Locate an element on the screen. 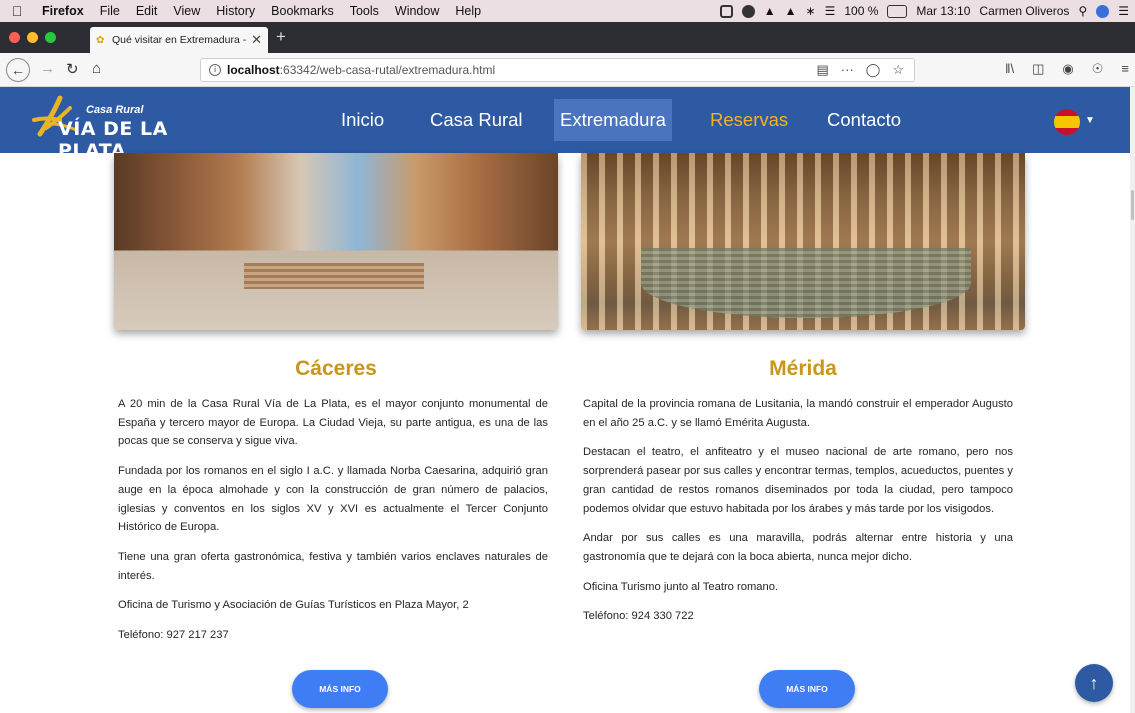 This screenshot has width=1135, height=713. tab-strip: ✿ Qué visitar en Extremadura - C ✕ + is located at coordinates (567, 37).